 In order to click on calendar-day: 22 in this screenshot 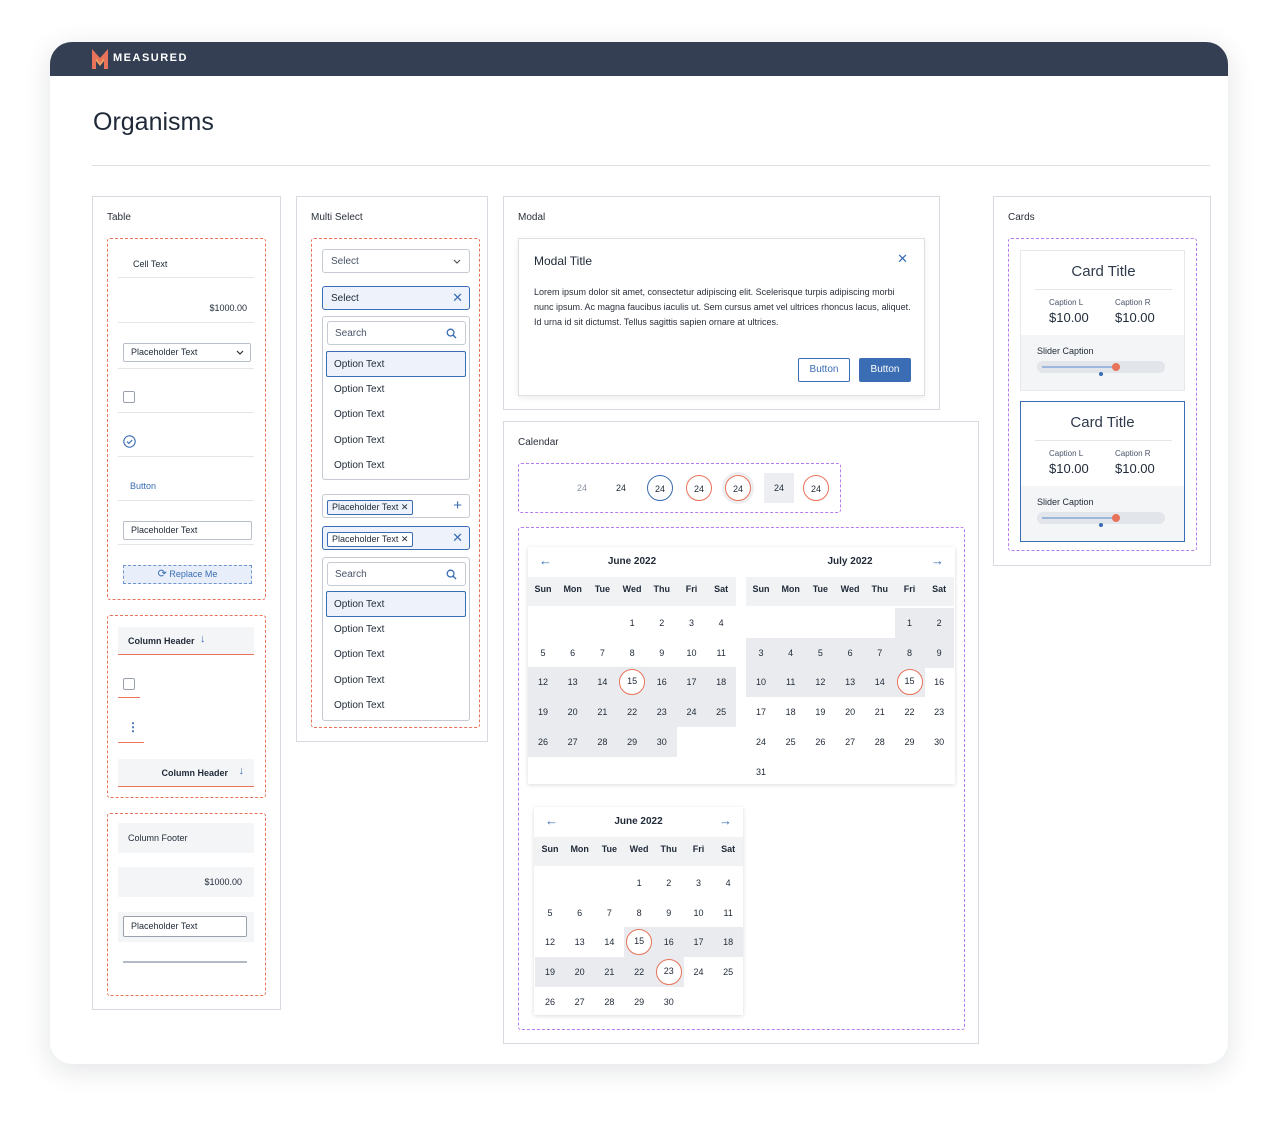, I will do `click(639, 972)`.